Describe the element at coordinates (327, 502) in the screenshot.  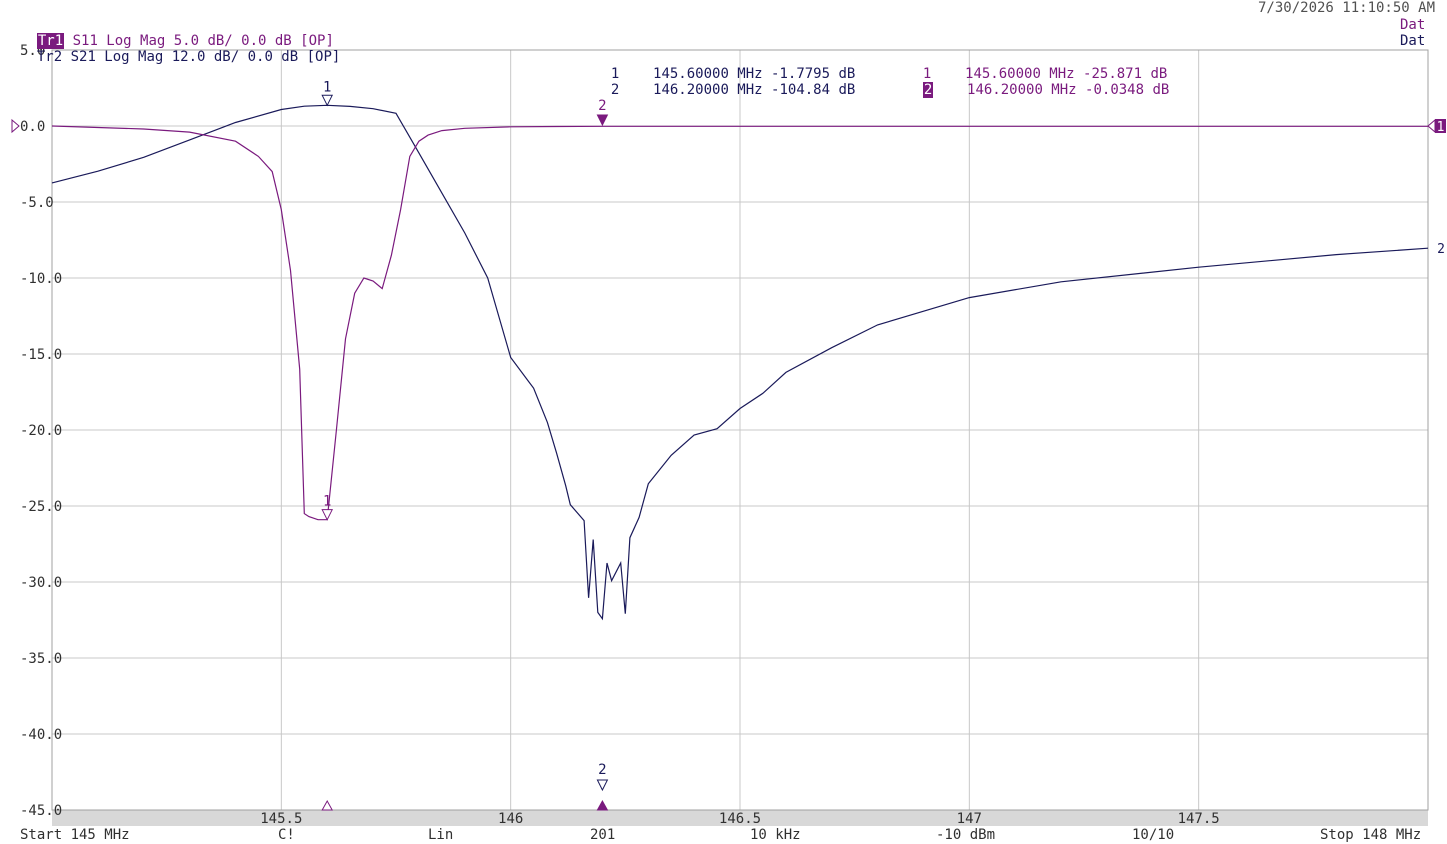
I see `tr1-marker-1-label: 1` at that location.